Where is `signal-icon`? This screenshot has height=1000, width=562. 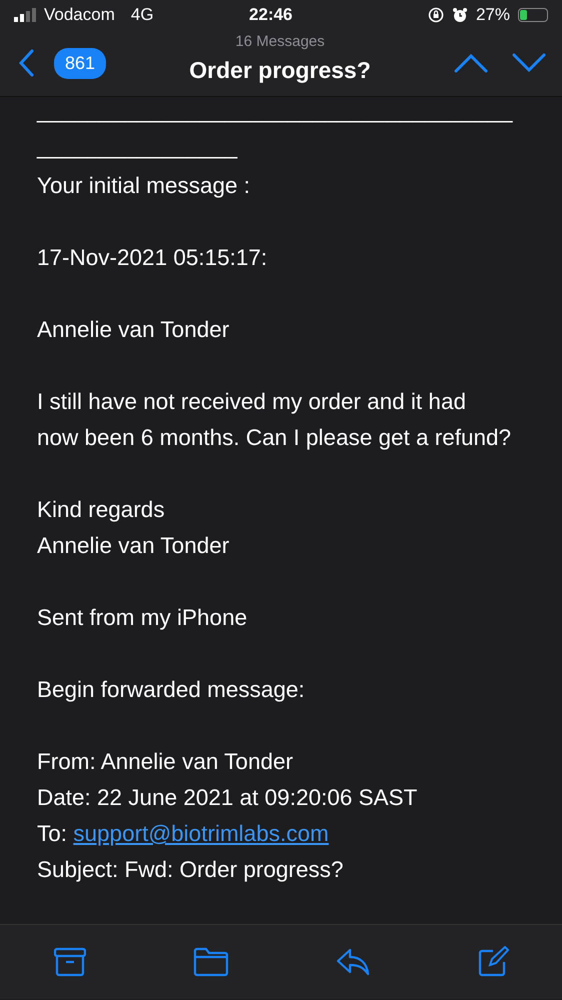
signal-icon is located at coordinates (25, 15).